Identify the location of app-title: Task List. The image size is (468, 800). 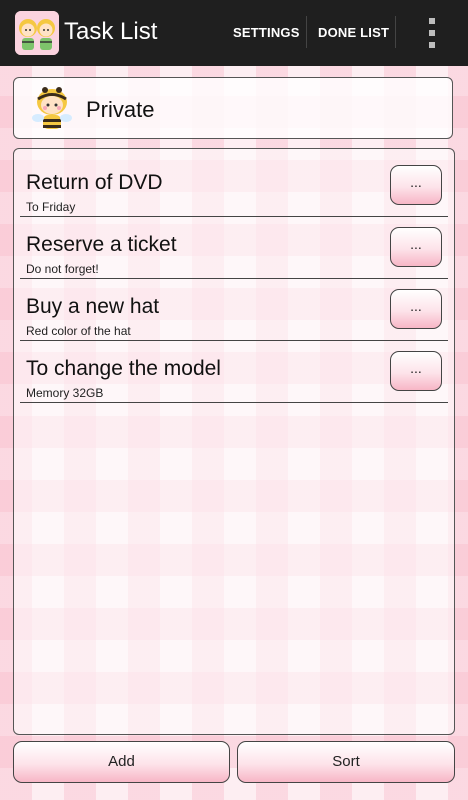
(111, 31).